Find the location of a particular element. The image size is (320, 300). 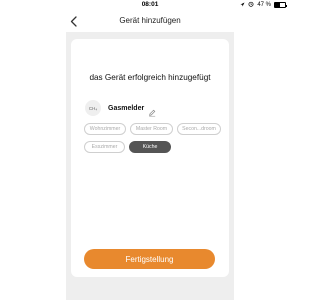

room-chip-esszimmer: Esszimmer is located at coordinates (104, 147).